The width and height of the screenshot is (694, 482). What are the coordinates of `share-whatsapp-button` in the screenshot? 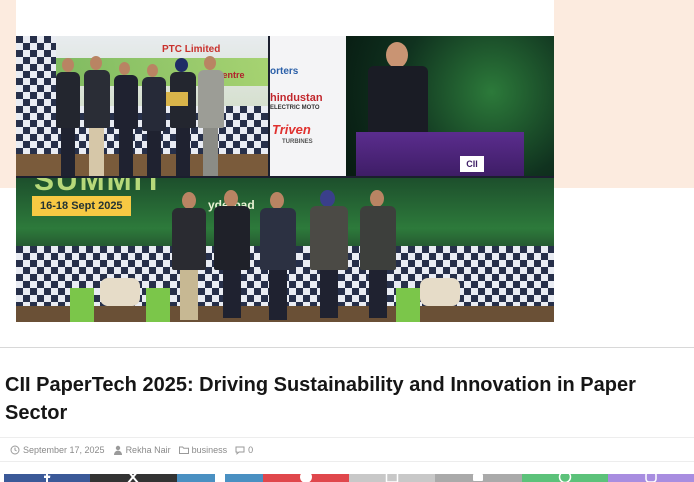 It's located at (564, 478).